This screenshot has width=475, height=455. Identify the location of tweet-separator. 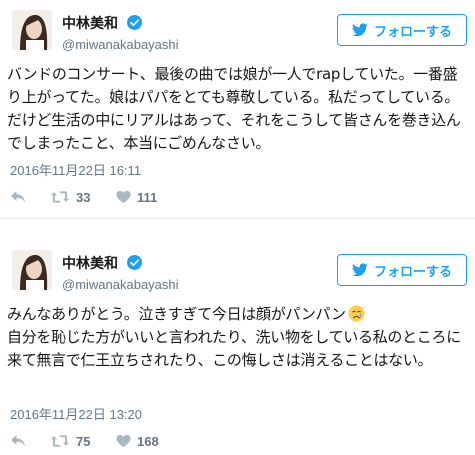
(237, 229).